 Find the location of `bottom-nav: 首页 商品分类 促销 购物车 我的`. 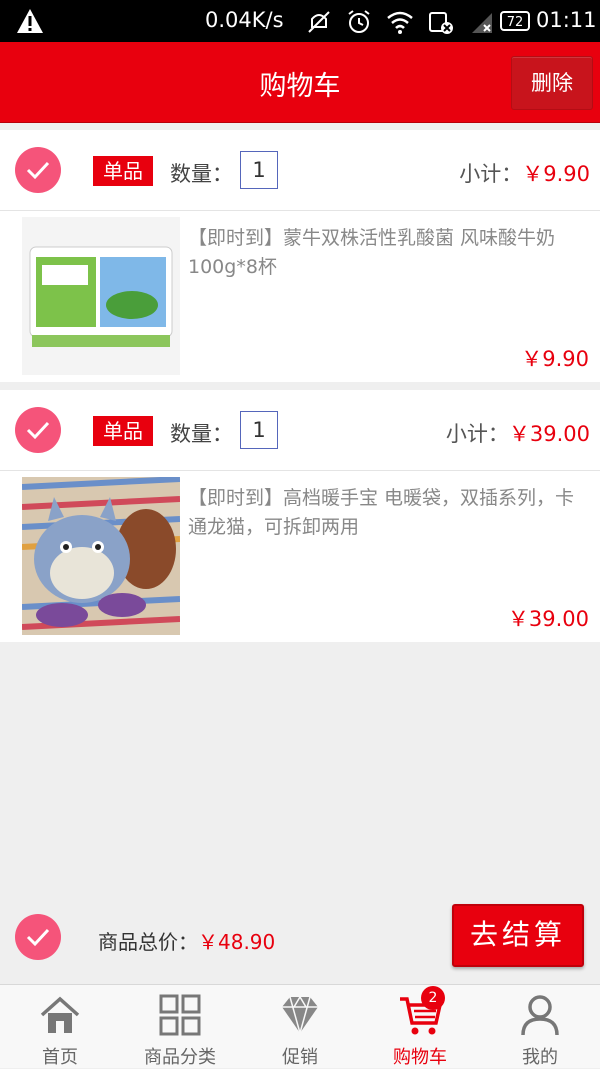

bottom-nav: 首页 商品分类 促销 购物车 我的 is located at coordinates (300, 1026).